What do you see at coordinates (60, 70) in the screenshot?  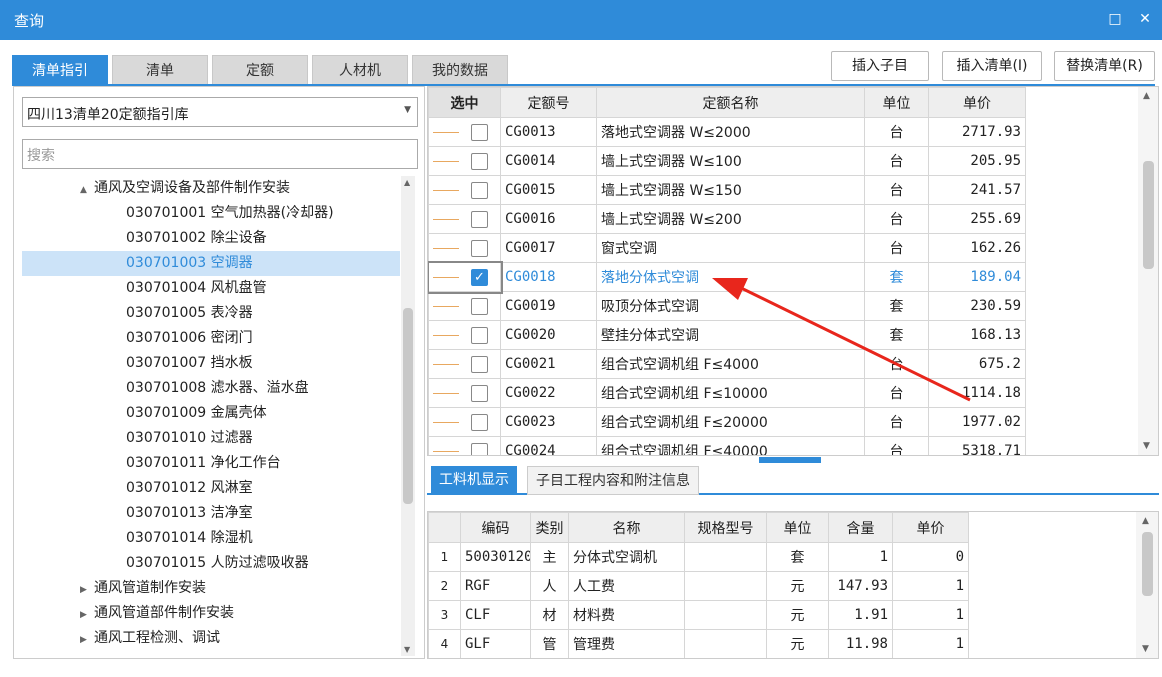 I see `tab-list-guide: 清单指引` at bounding box center [60, 70].